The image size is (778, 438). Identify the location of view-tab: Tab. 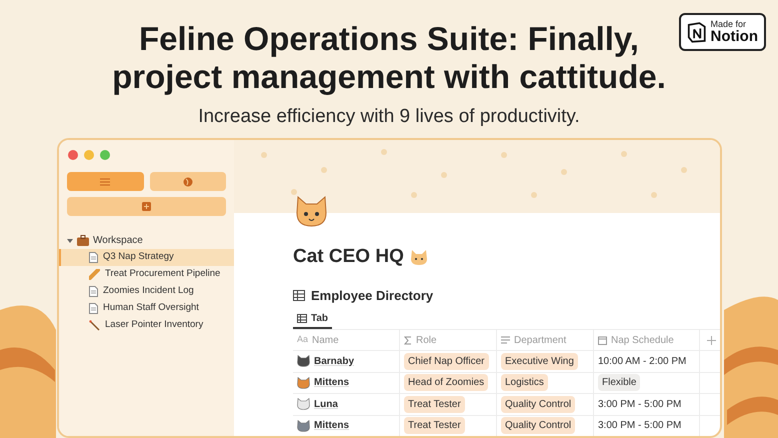
(312, 319).